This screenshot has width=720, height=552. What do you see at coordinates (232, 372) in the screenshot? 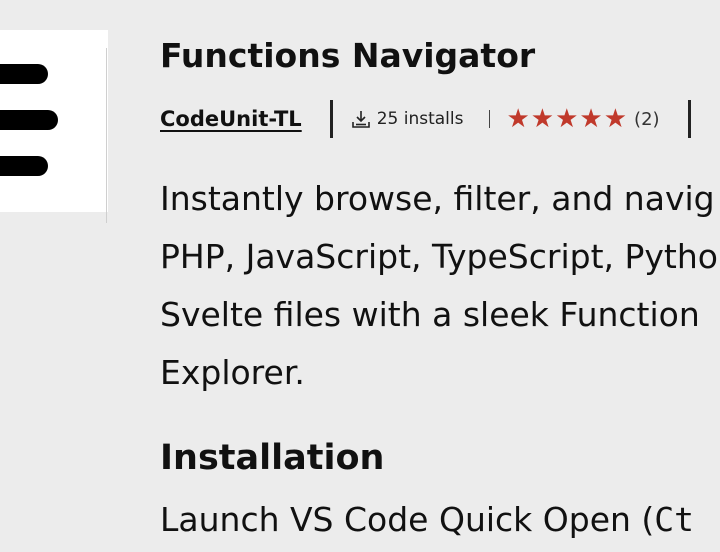
I see `description-line: Explorer.` at bounding box center [232, 372].